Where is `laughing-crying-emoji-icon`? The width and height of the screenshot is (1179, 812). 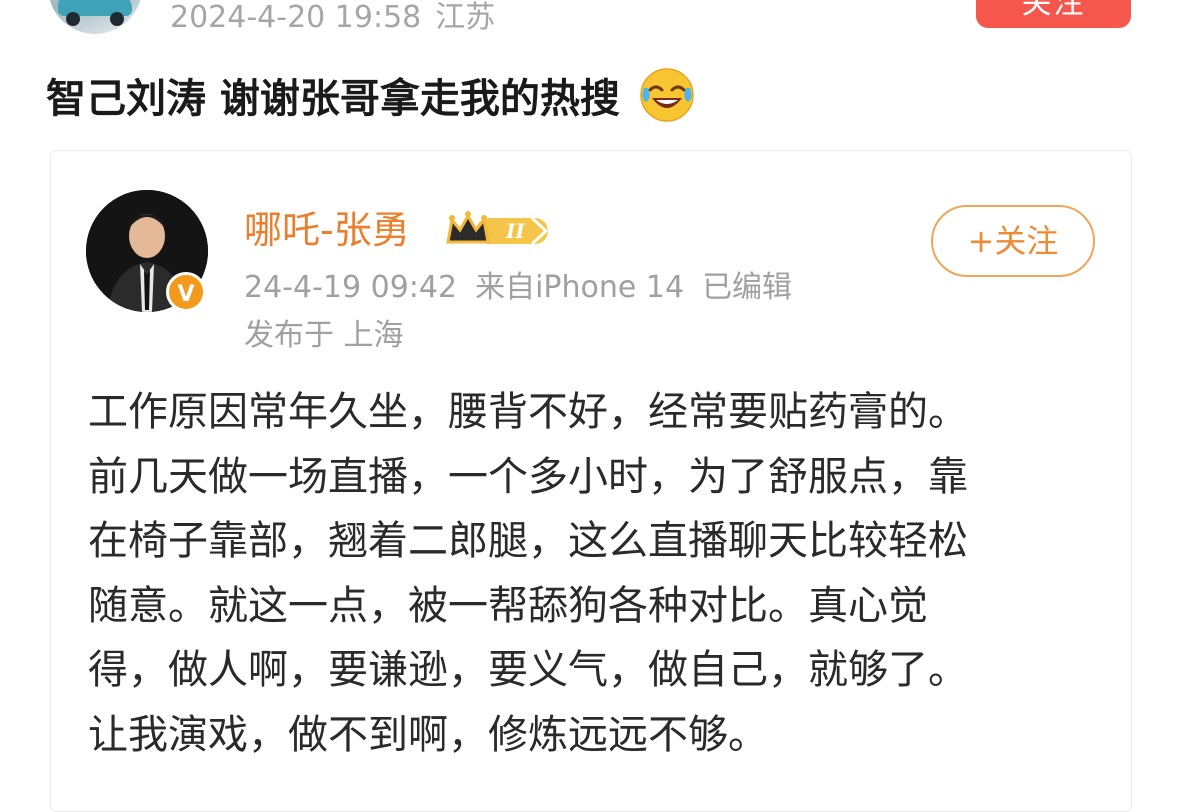 laughing-crying-emoji-icon is located at coordinates (667, 95).